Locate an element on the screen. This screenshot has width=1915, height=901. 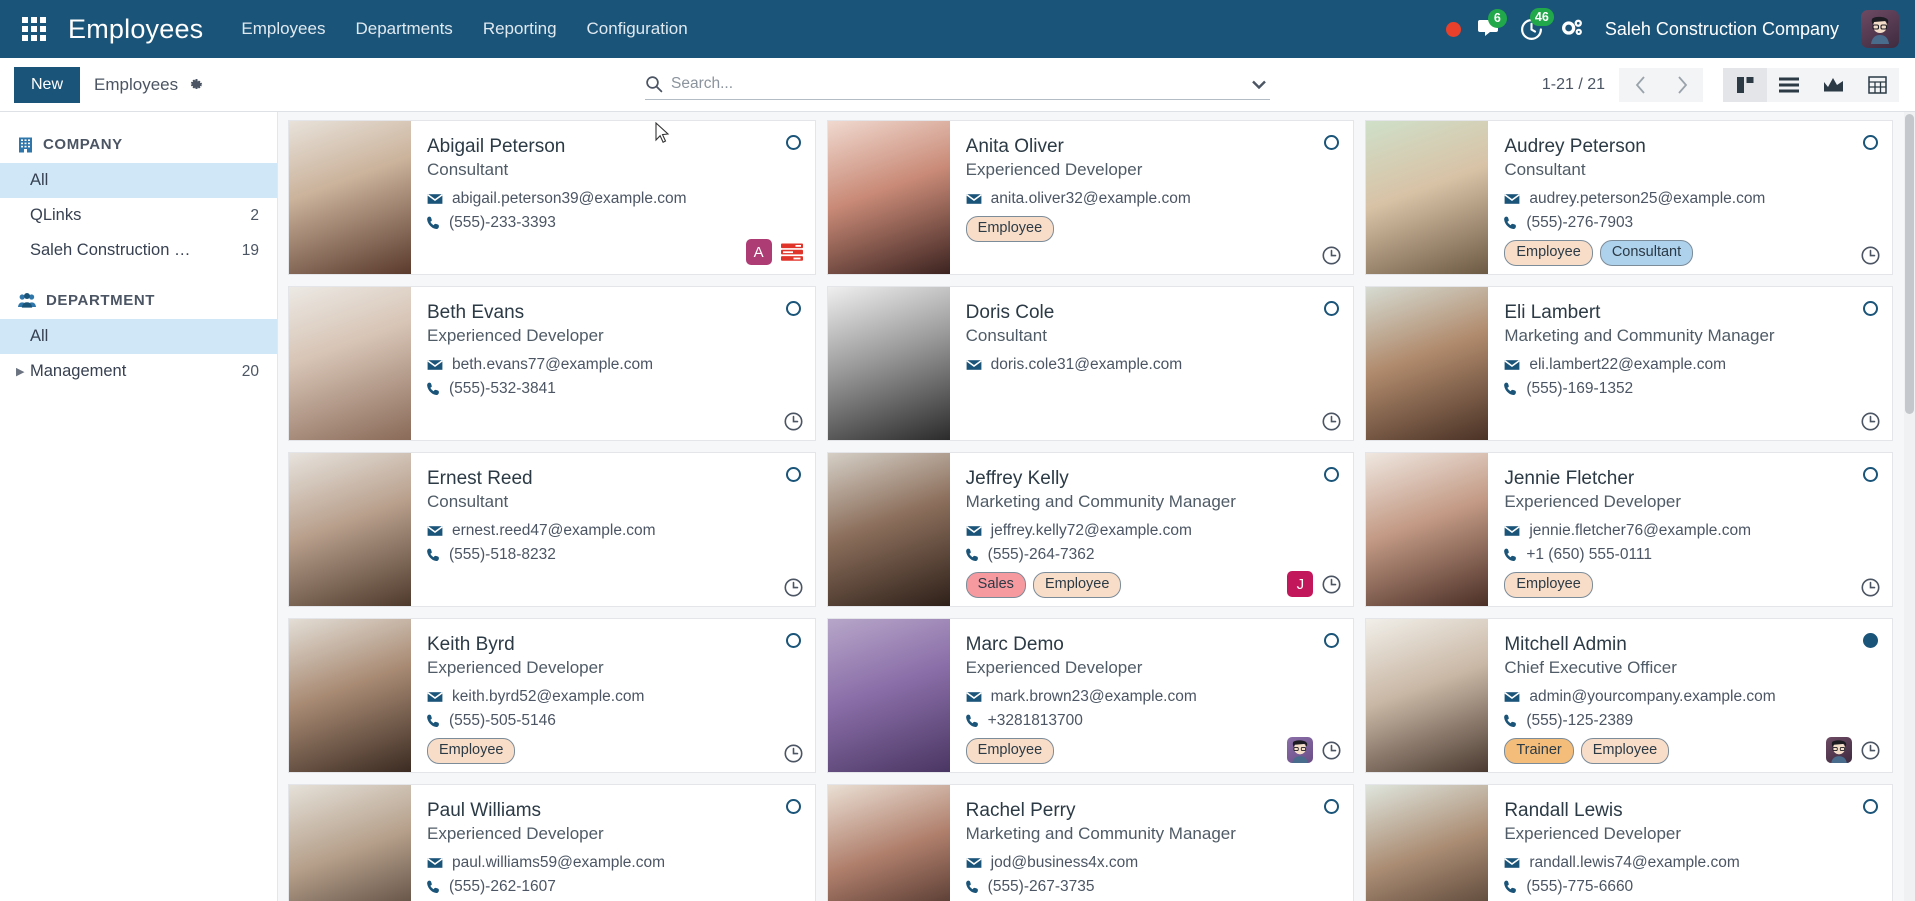
employee-tag: Consultant is located at coordinates (1646, 252).